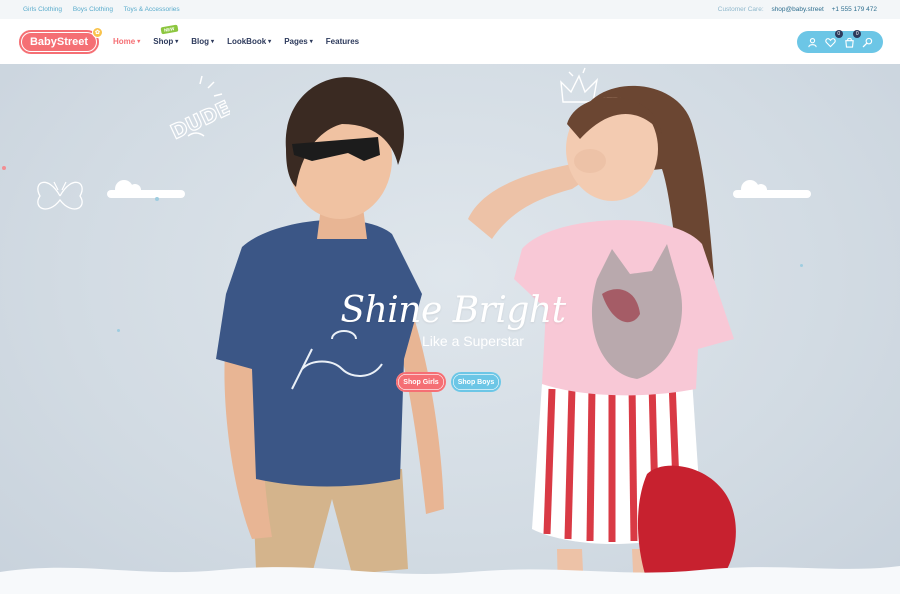 This screenshot has width=900, height=594. I want to click on new-badge: NEW, so click(169, 29).